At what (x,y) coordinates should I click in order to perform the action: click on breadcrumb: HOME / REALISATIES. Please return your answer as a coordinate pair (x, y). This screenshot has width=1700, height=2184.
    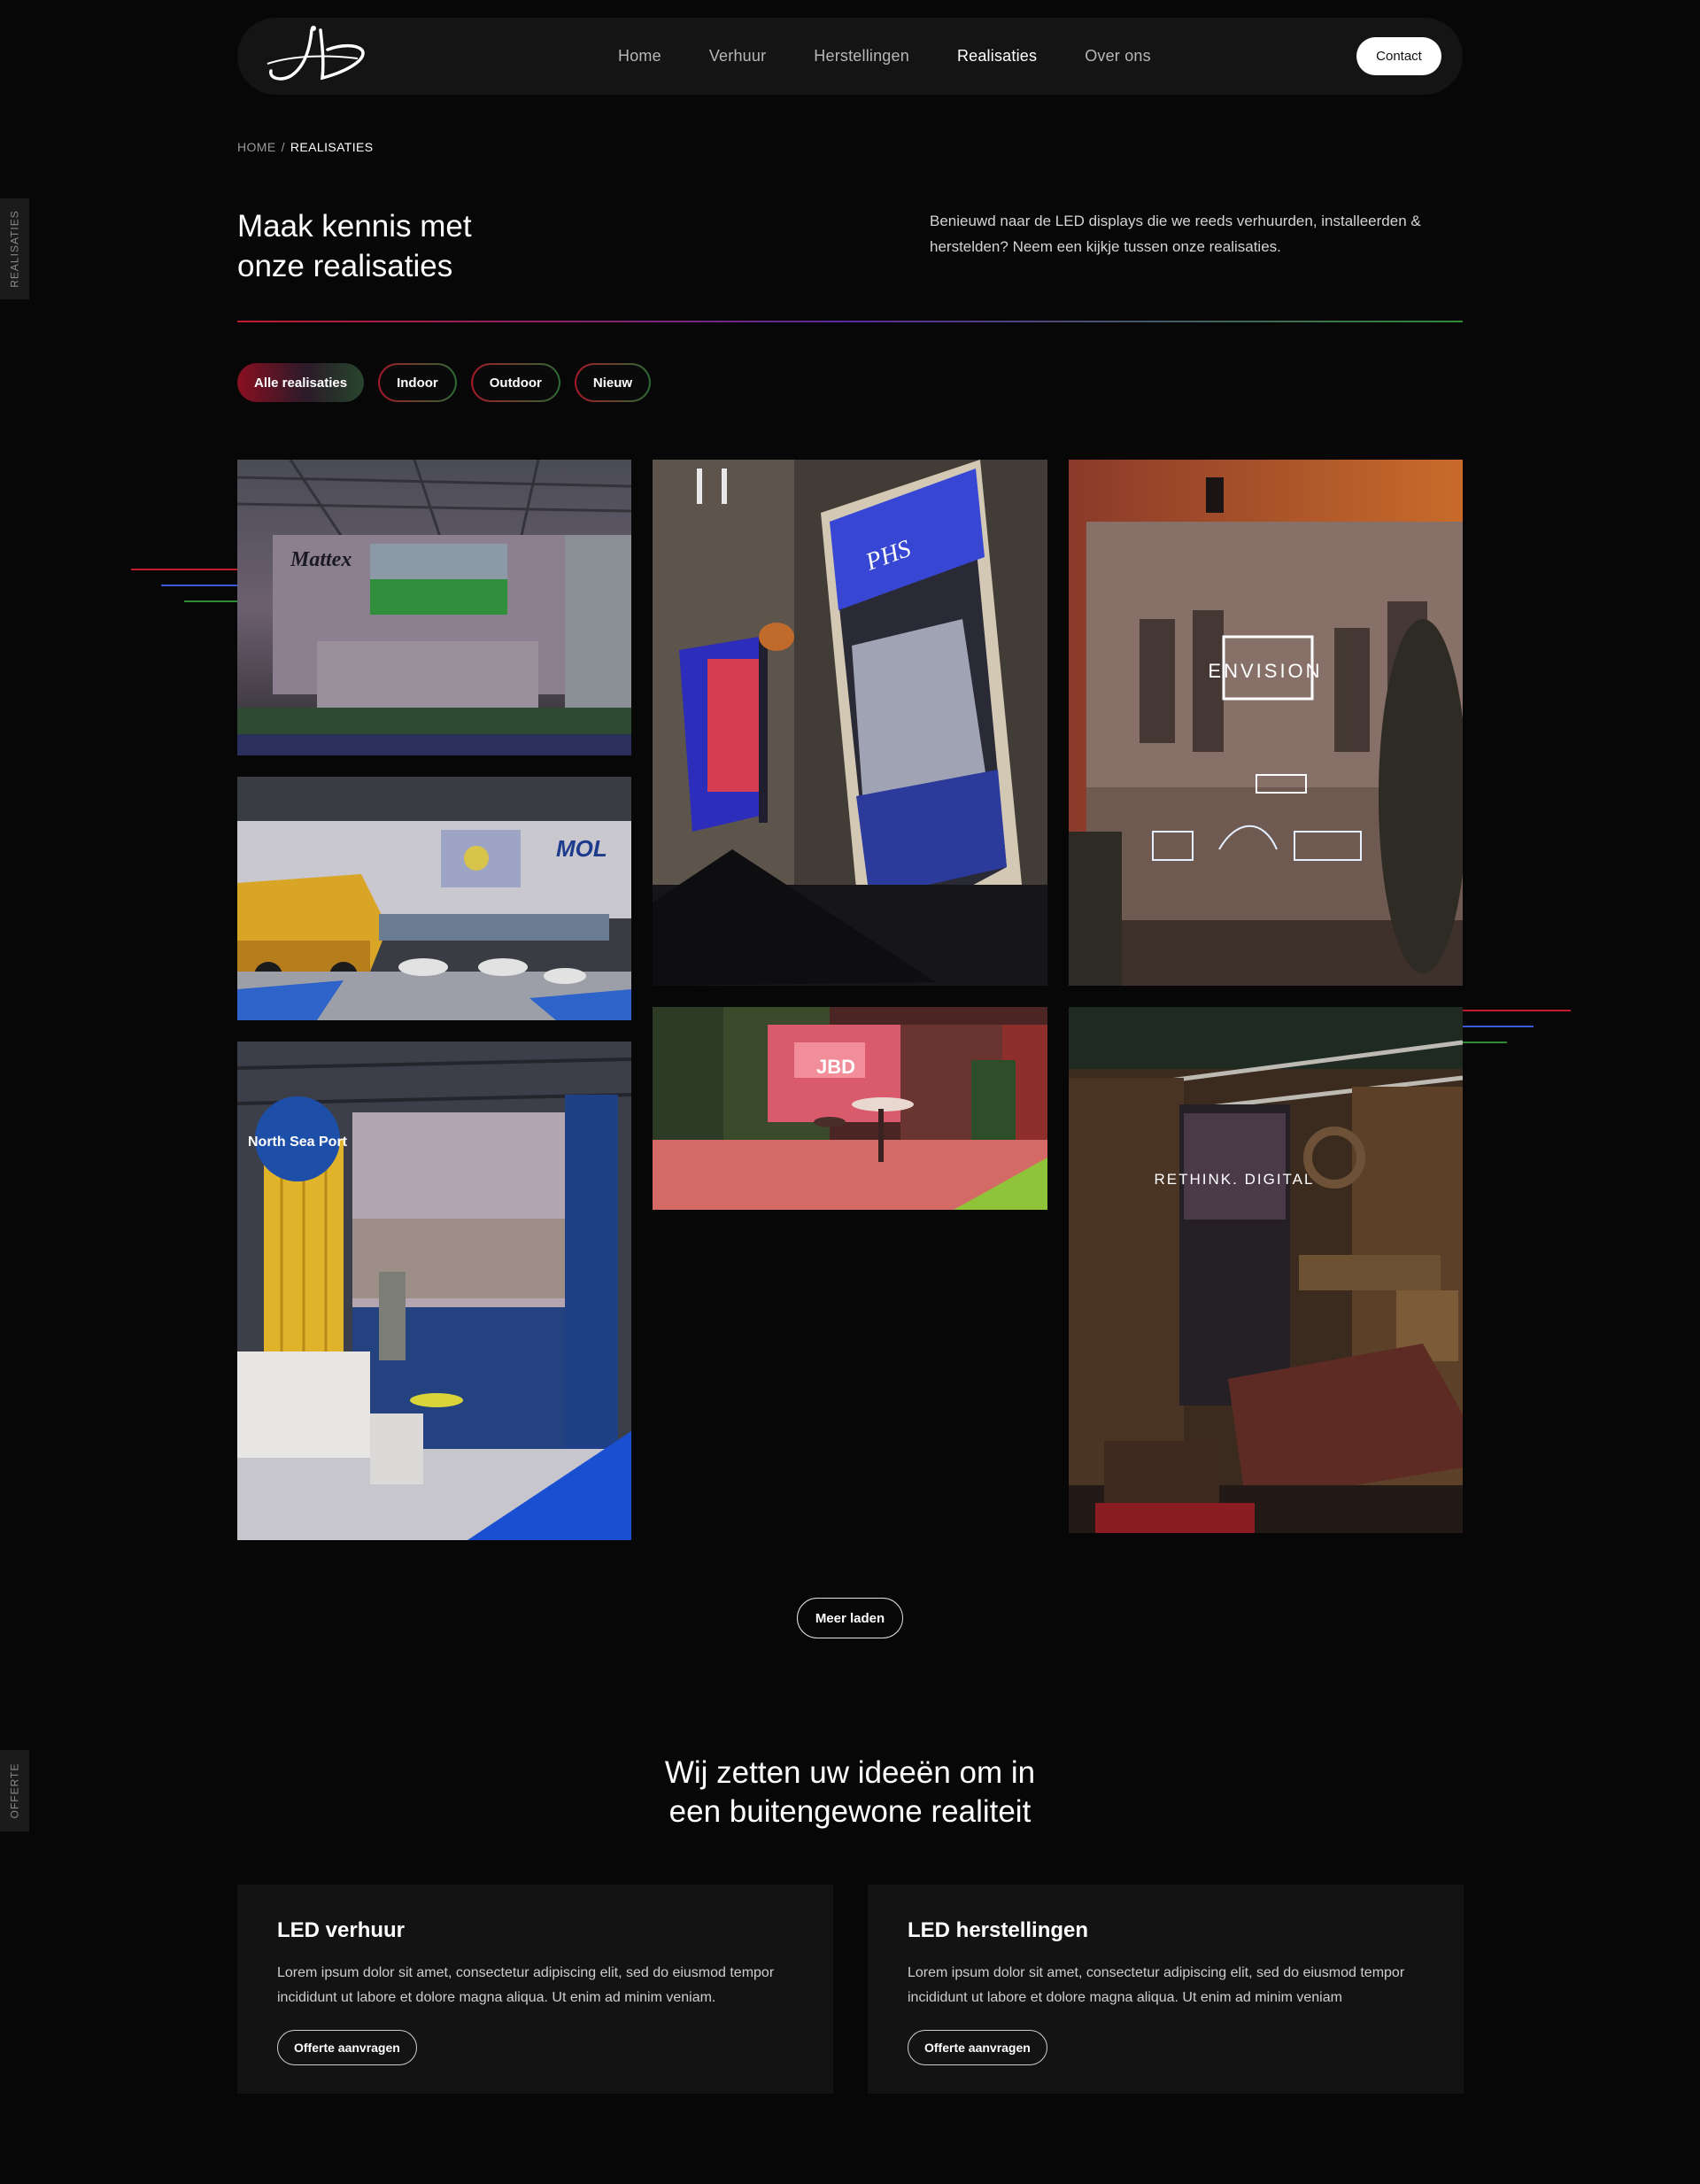
    Looking at the image, I should click on (305, 147).